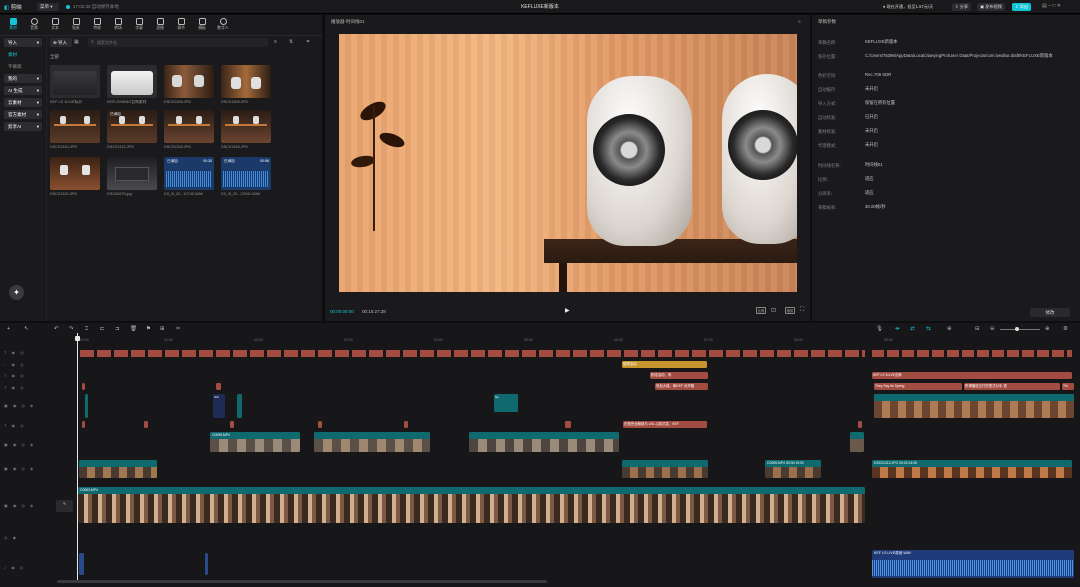 The width and height of the screenshot is (1080, 587). Describe the element at coordinates (506, 403) in the screenshot. I see `overlay-clip: Sp` at that location.